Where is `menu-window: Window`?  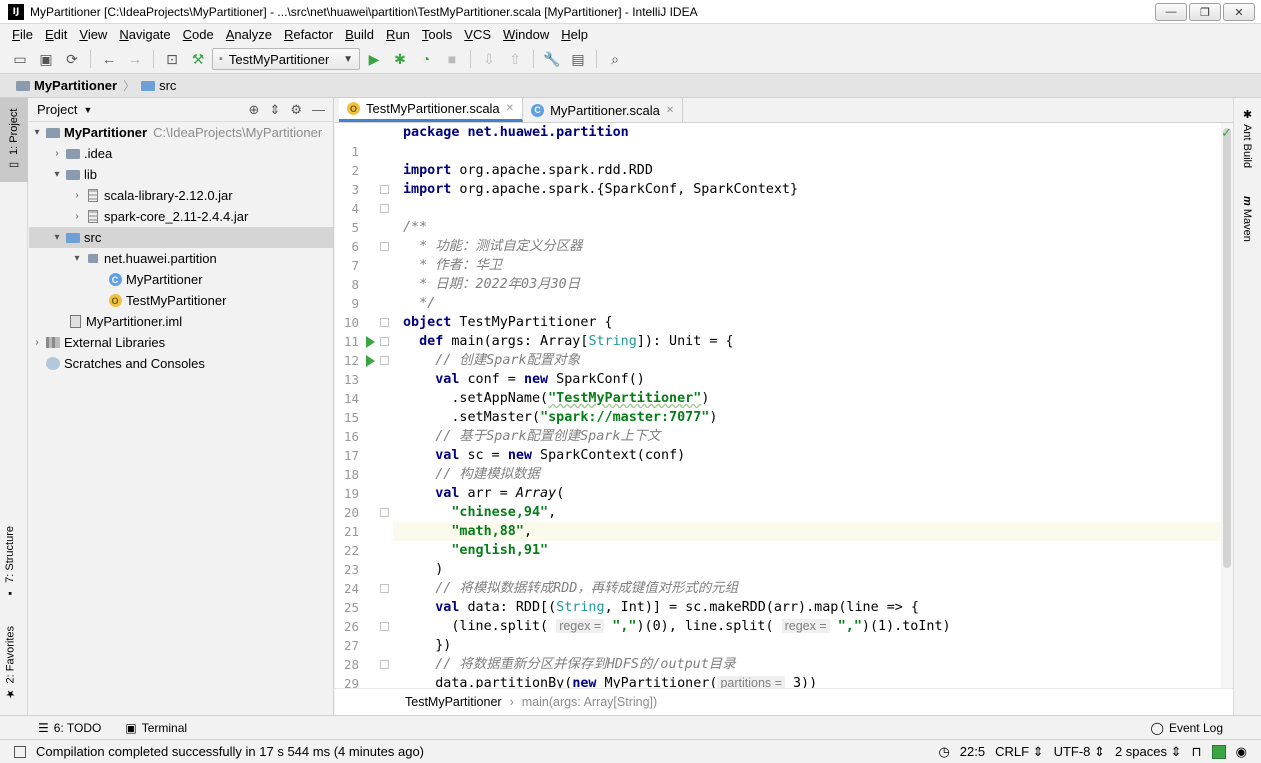 menu-window: Window is located at coordinates (526, 34).